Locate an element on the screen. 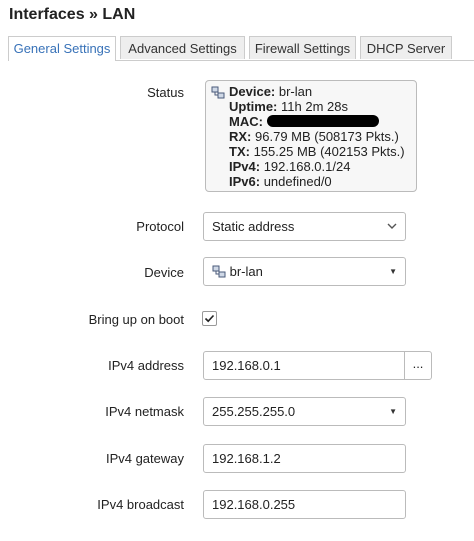 This screenshot has height=541, width=474. tab-general-settings: General Settings is located at coordinates (62, 48).